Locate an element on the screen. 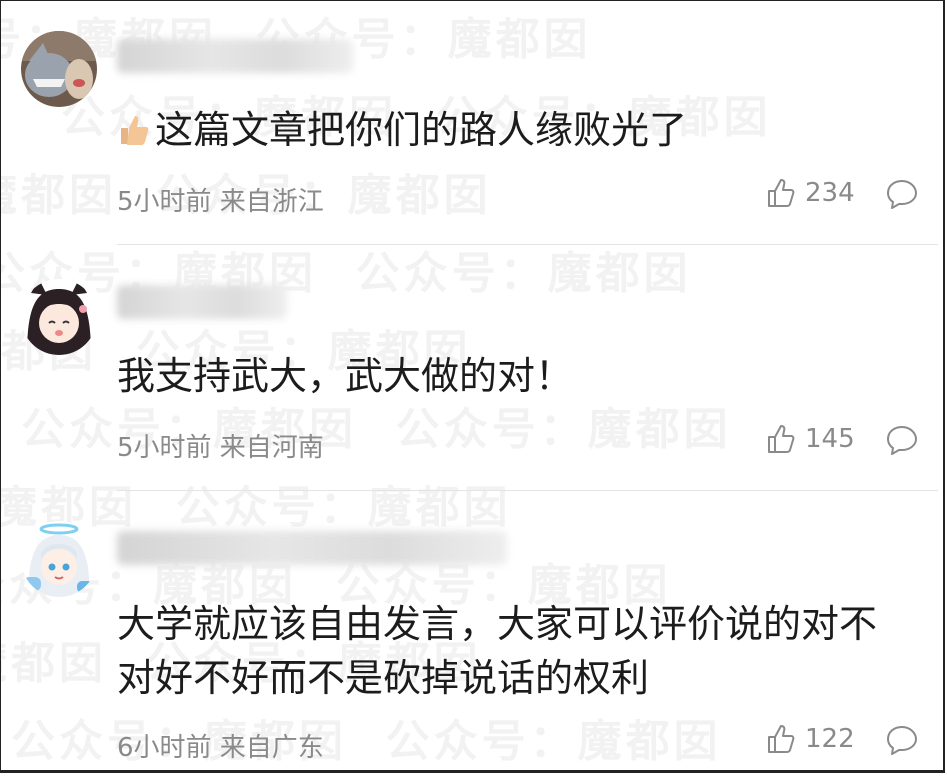 The width and height of the screenshot is (947, 777). like-button: 122 is located at coordinates (810, 739).